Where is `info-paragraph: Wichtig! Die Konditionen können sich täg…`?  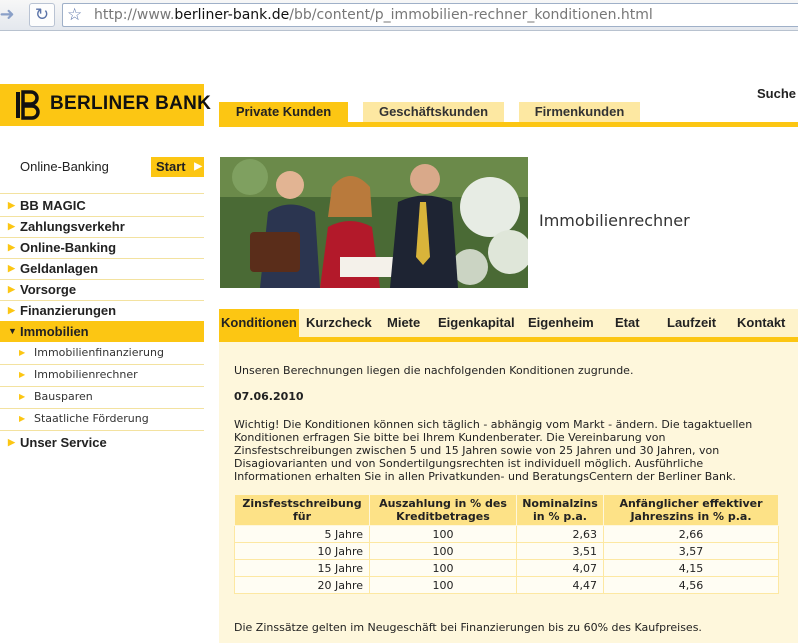
info-paragraph: Wichtig! Die Konditionen können sich täg… is located at coordinates (493, 450).